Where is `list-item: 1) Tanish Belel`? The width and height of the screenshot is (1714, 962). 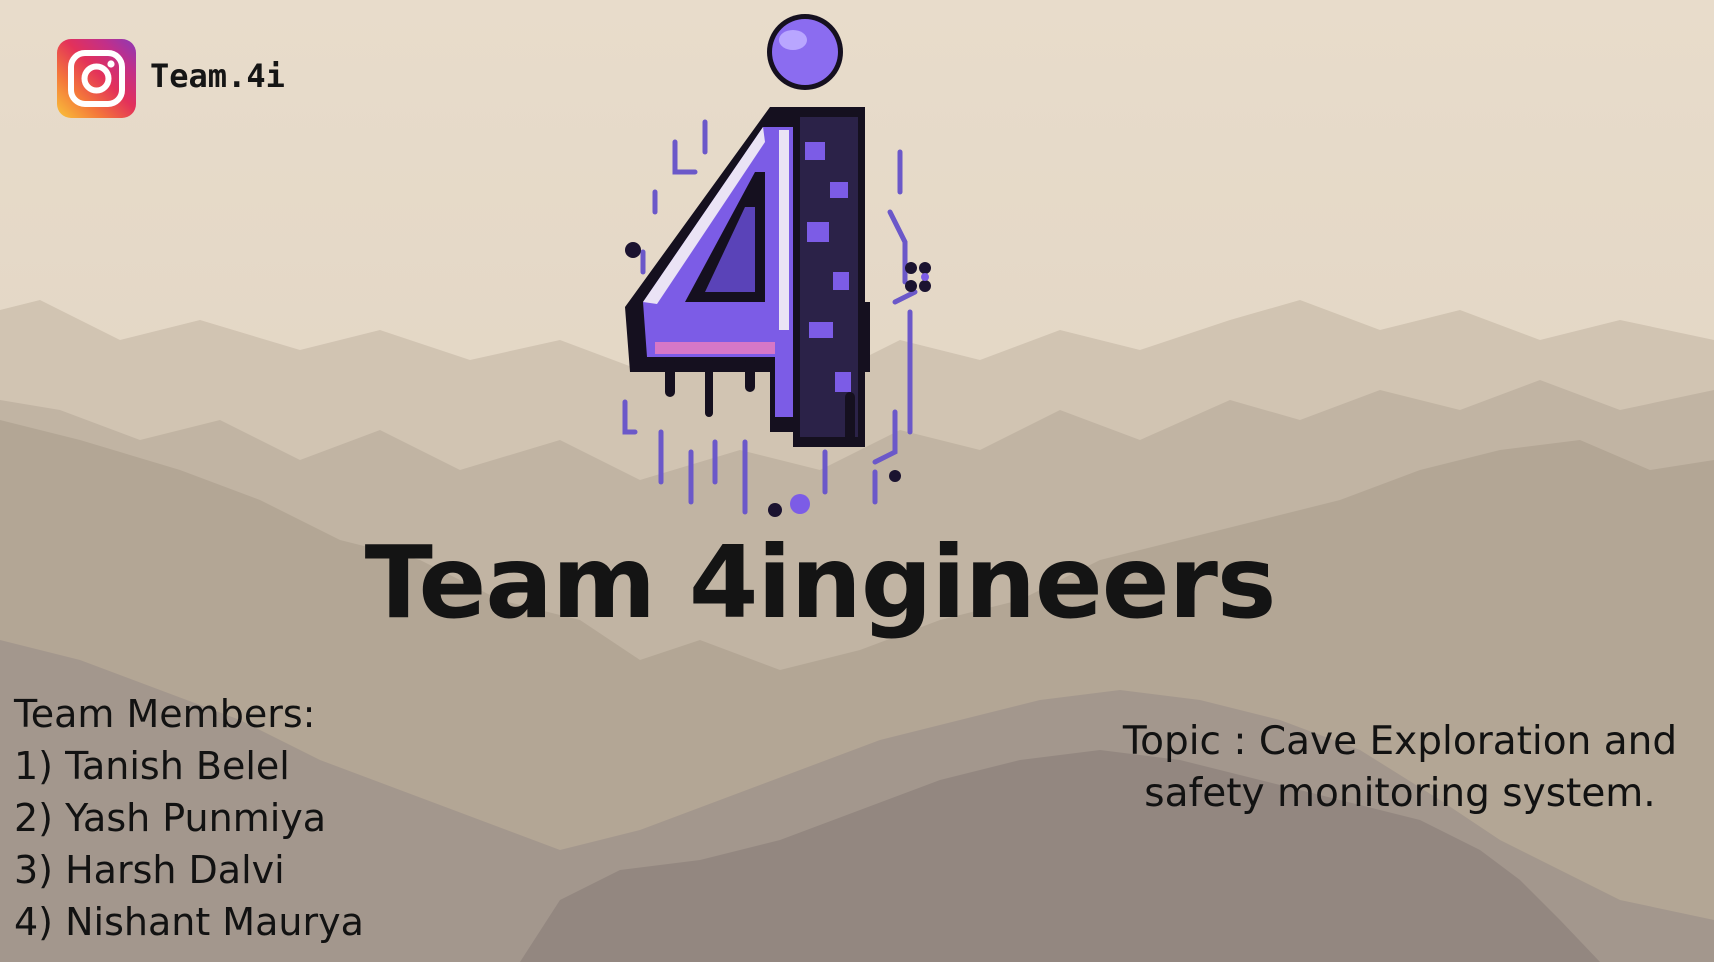
list-item: 1) Tanish Belel is located at coordinates (152, 766).